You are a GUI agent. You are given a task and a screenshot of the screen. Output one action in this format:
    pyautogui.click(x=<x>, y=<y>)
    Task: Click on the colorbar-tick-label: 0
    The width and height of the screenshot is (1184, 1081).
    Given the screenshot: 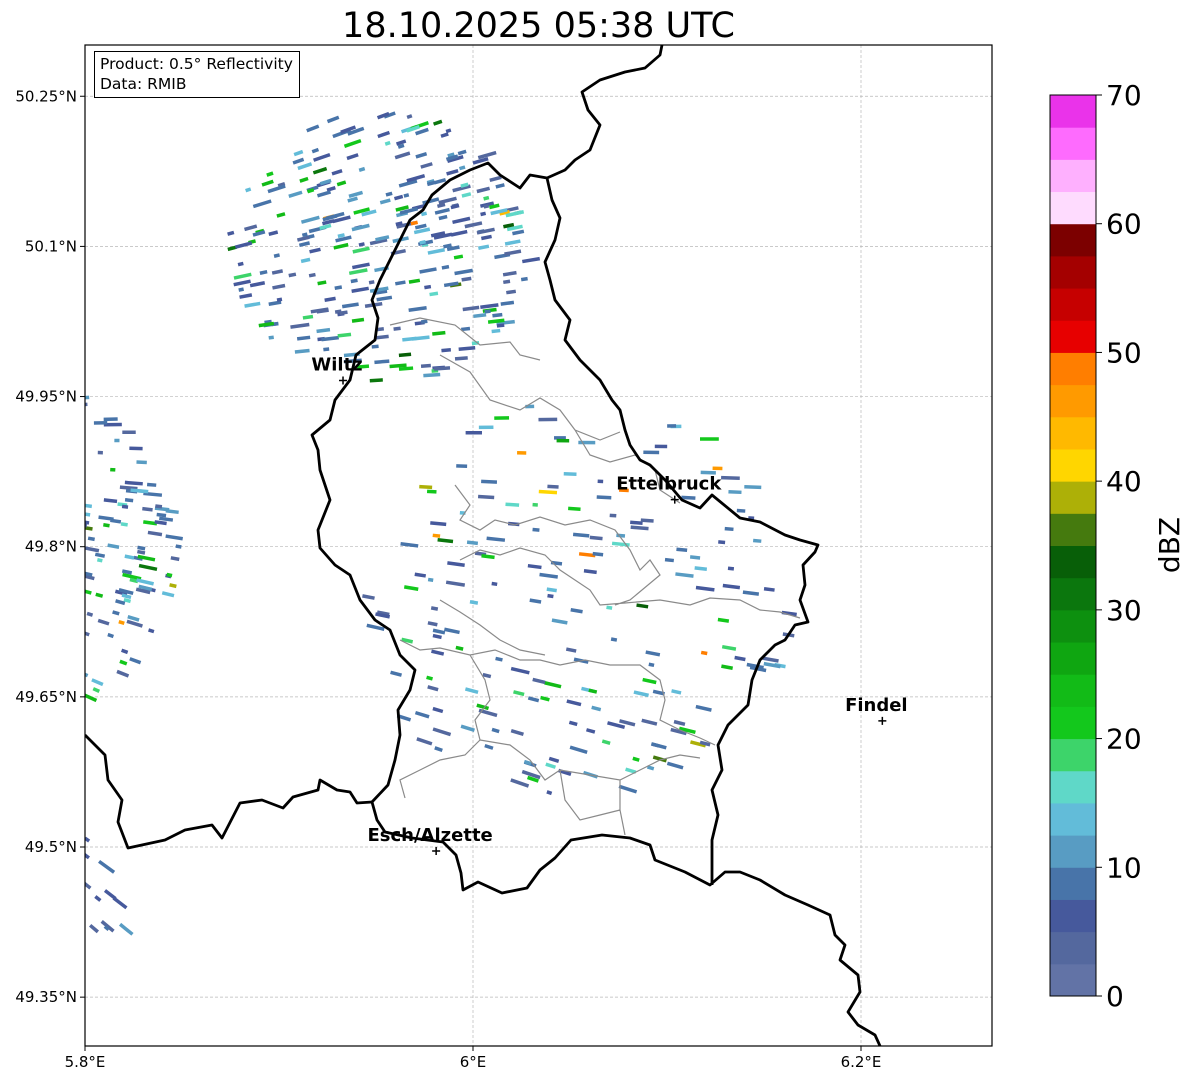 What is the action you would take?
    pyautogui.click(x=1115, y=995)
    